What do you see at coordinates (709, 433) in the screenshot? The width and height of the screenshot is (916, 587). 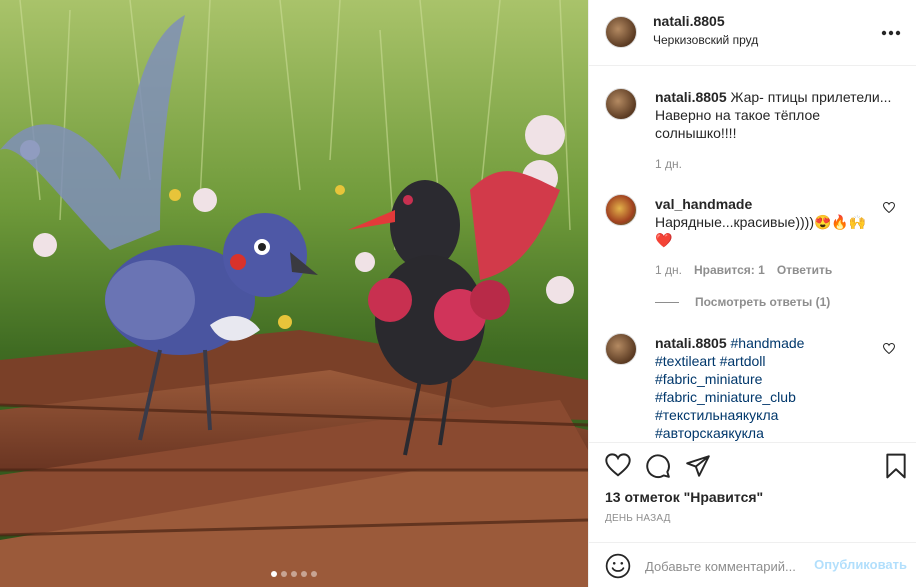 I see `hashtag-link: #авторскаякукла` at bounding box center [709, 433].